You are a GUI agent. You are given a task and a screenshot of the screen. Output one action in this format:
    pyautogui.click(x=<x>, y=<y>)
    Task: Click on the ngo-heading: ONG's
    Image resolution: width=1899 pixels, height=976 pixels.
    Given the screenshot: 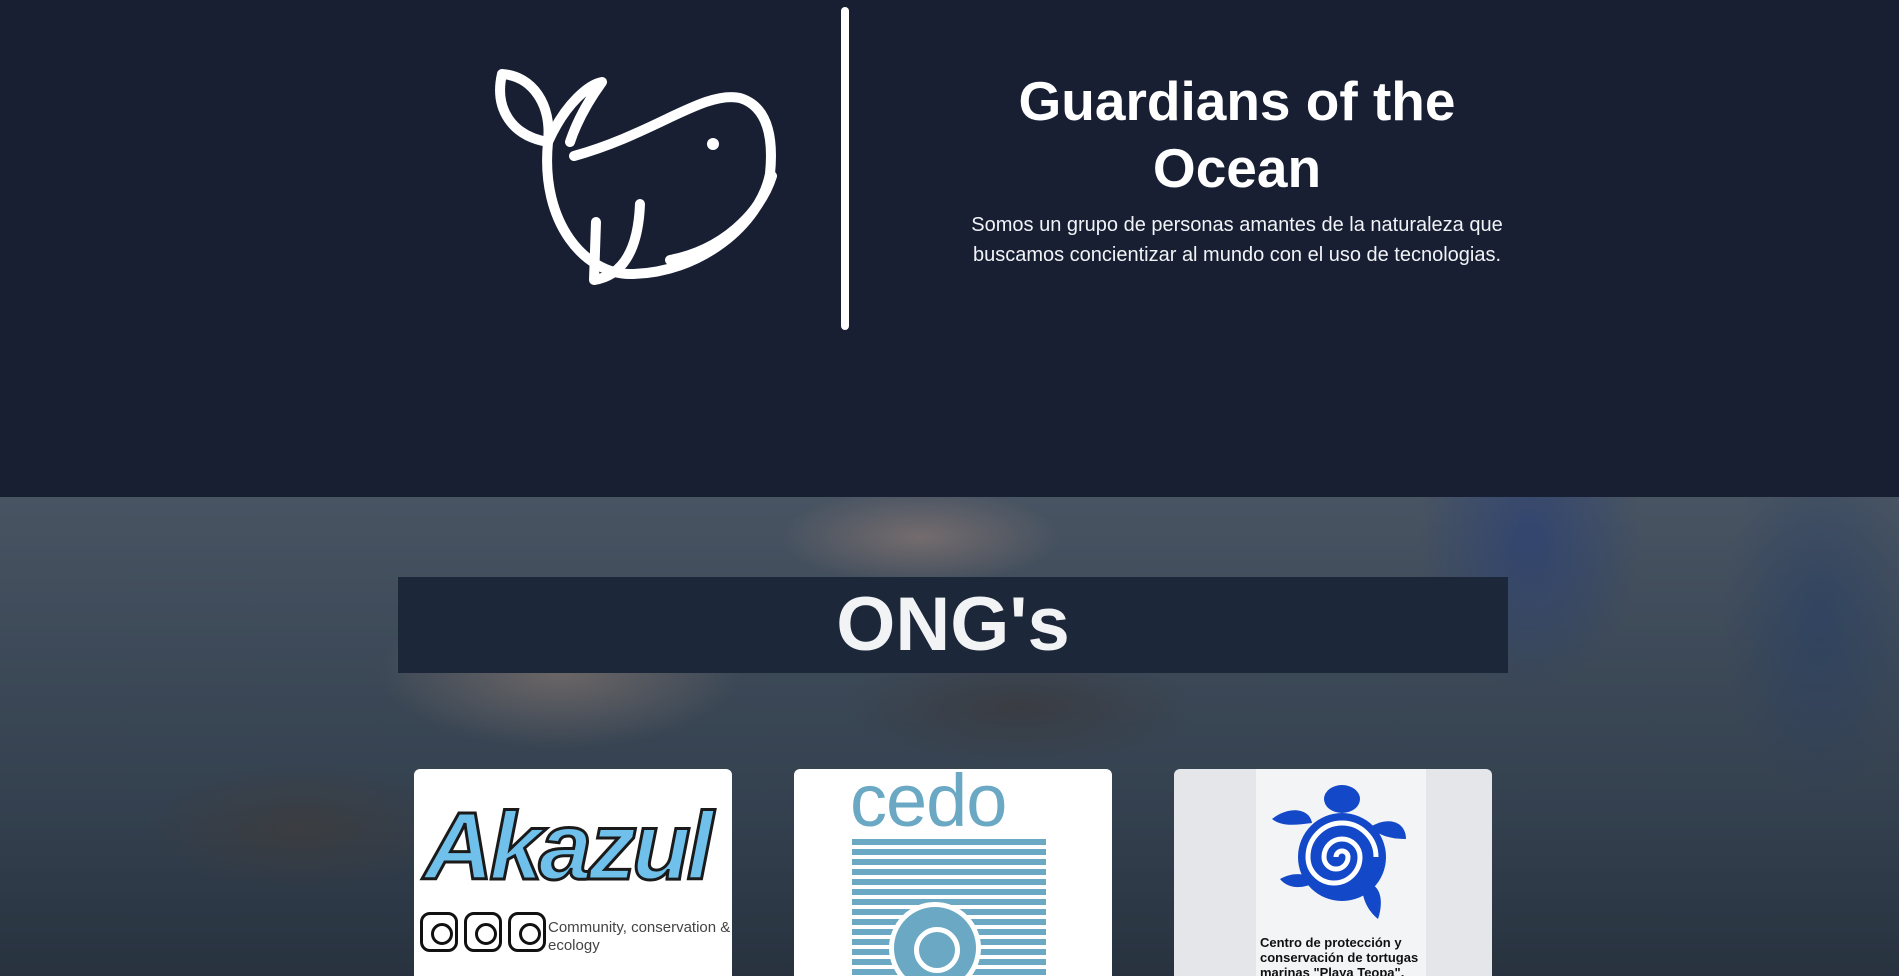 What is the action you would take?
    pyautogui.click(x=953, y=624)
    